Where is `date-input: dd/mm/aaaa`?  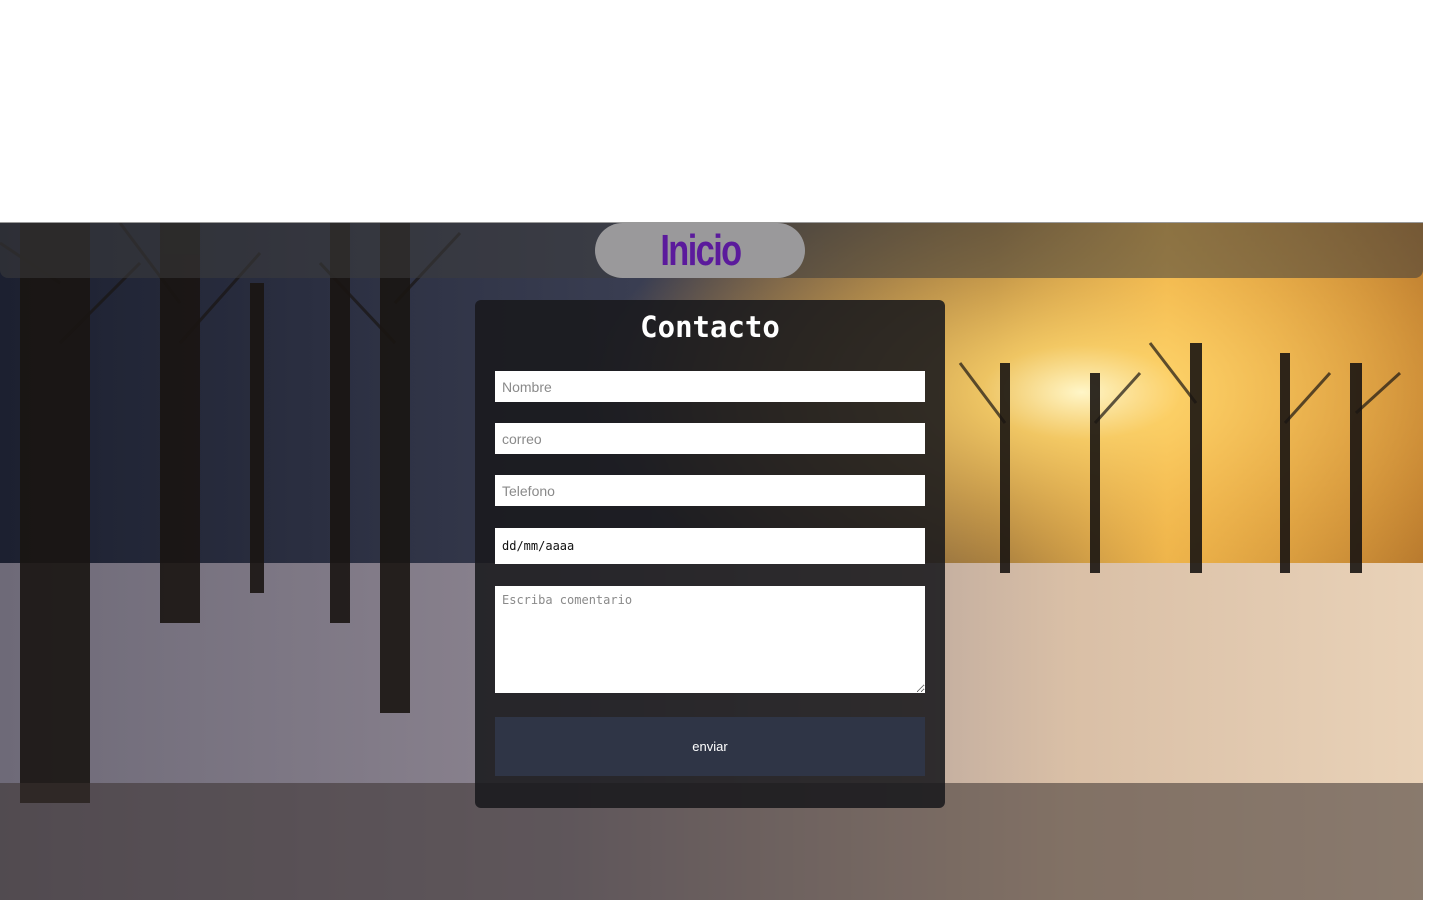 date-input: dd/mm/aaaa is located at coordinates (710, 546).